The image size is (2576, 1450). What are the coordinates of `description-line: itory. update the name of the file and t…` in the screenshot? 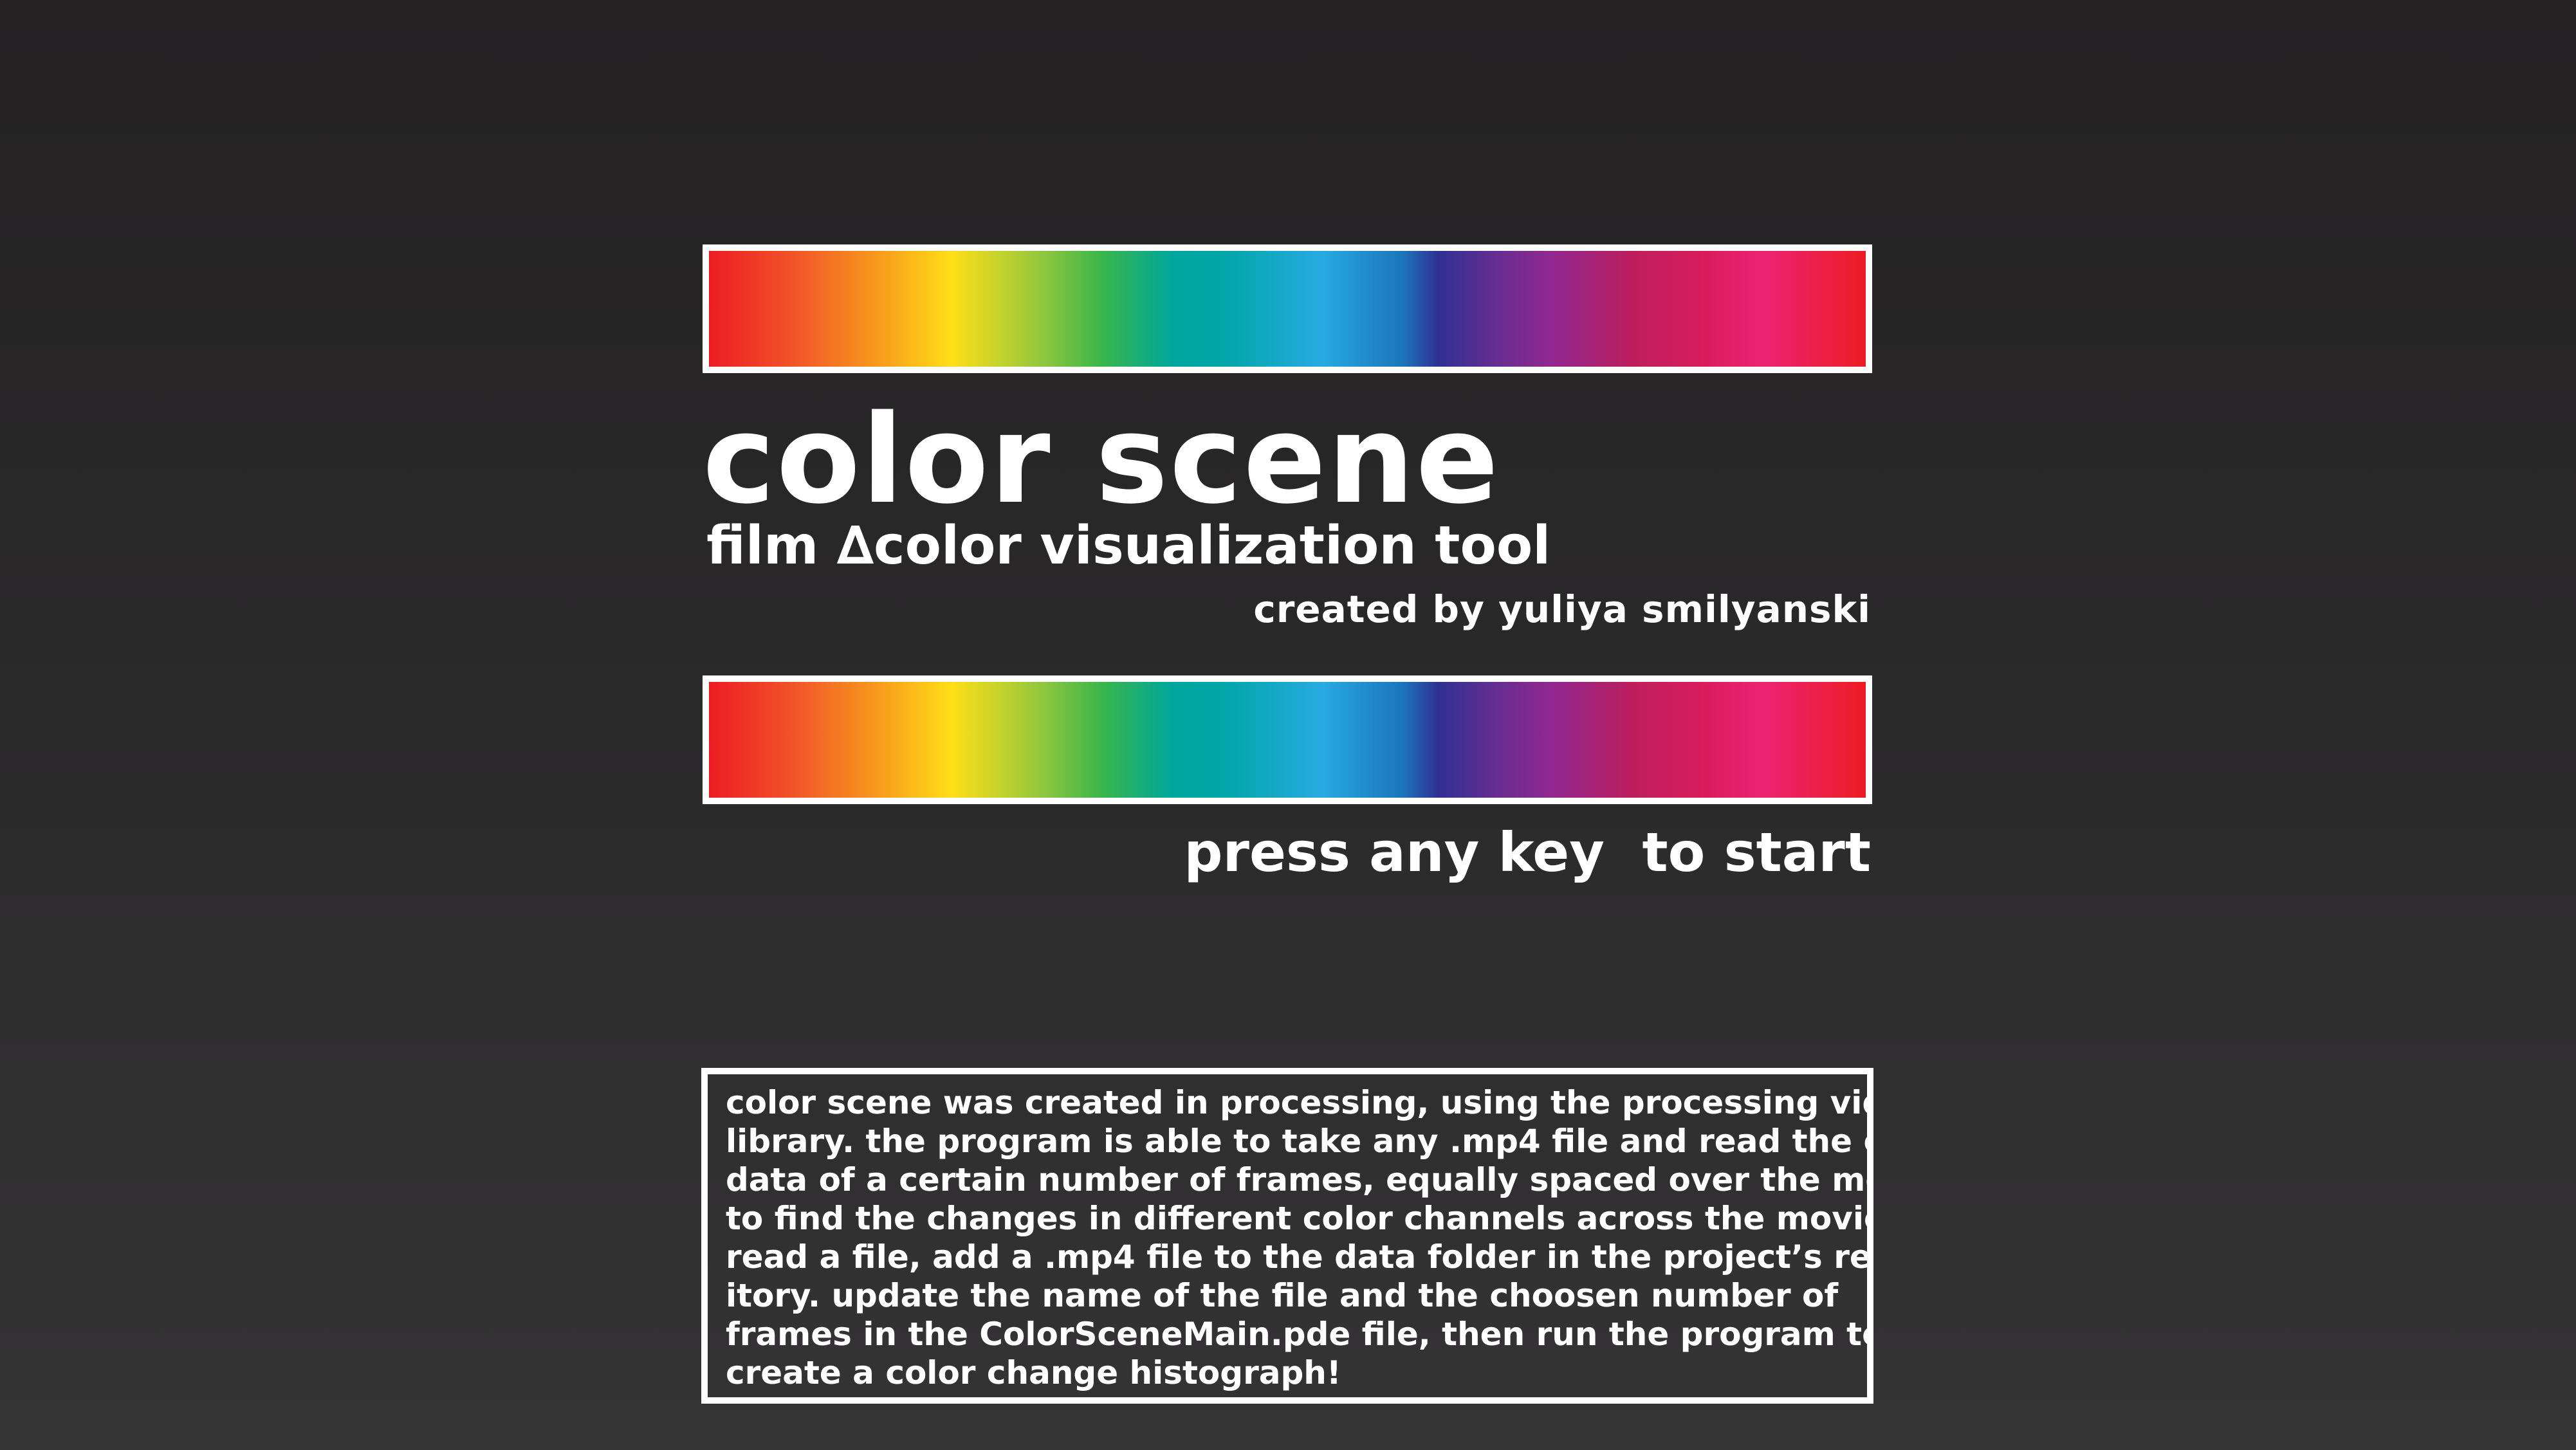 It's located at (1282, 1295).